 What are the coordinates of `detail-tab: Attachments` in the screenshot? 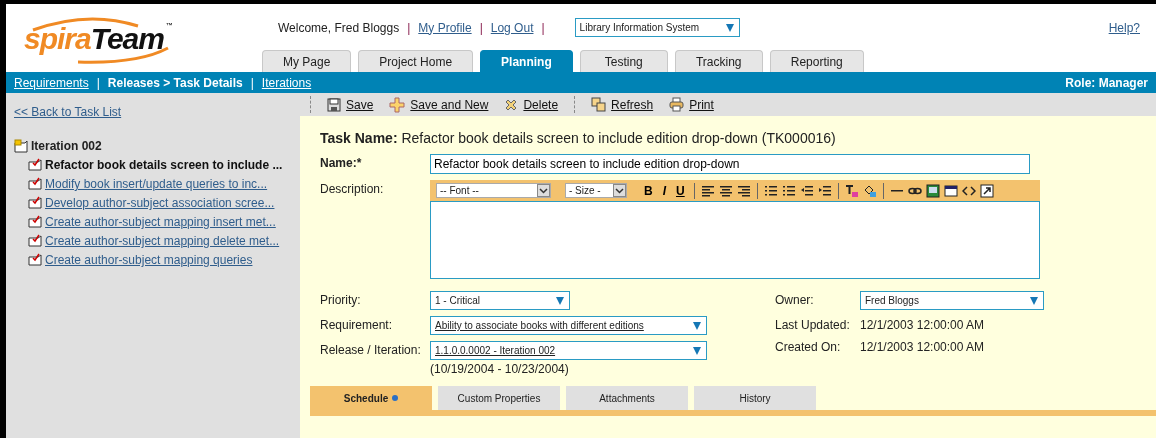 It's located at (627, 398).